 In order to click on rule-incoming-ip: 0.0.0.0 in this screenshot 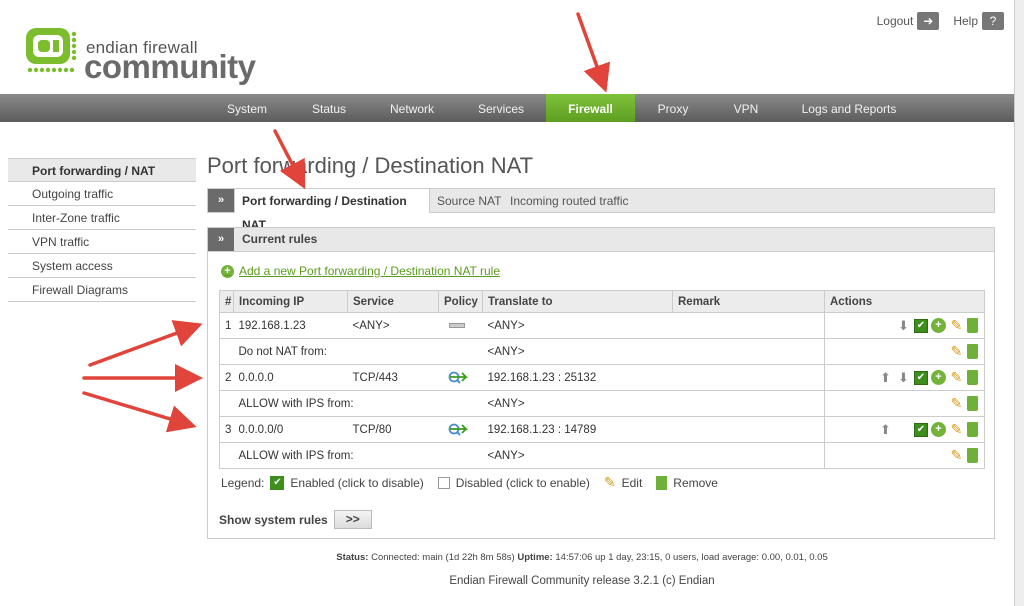, I will do `click(290, 377)`.